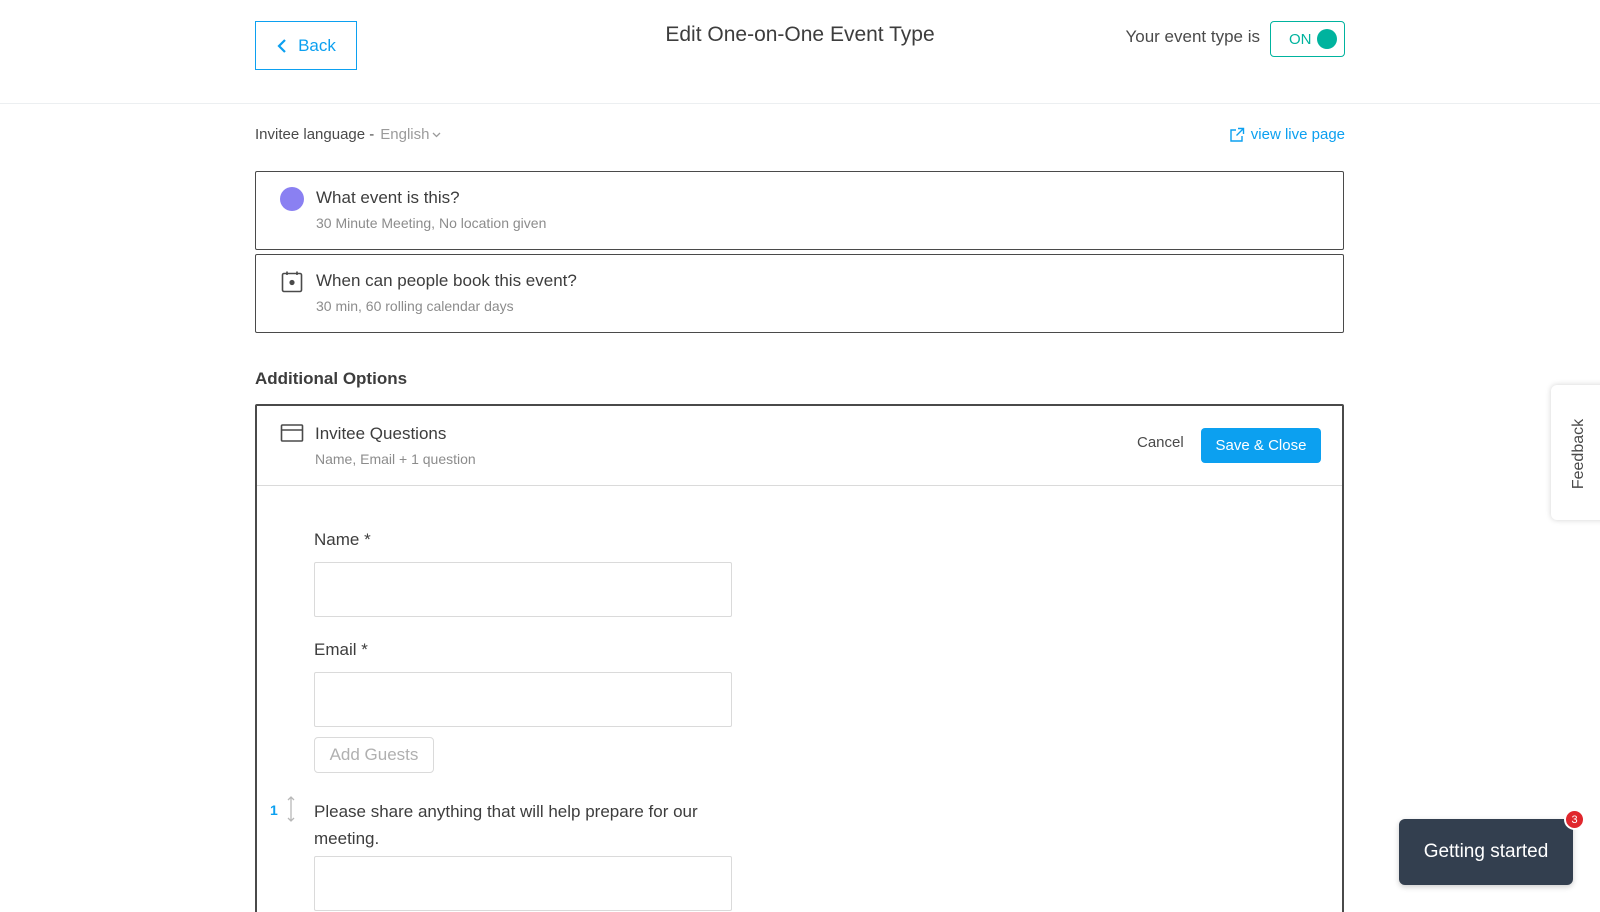 This screenshot has height=912, width=1600. I want to click on name-field-label: Name *, so click(342, 539).